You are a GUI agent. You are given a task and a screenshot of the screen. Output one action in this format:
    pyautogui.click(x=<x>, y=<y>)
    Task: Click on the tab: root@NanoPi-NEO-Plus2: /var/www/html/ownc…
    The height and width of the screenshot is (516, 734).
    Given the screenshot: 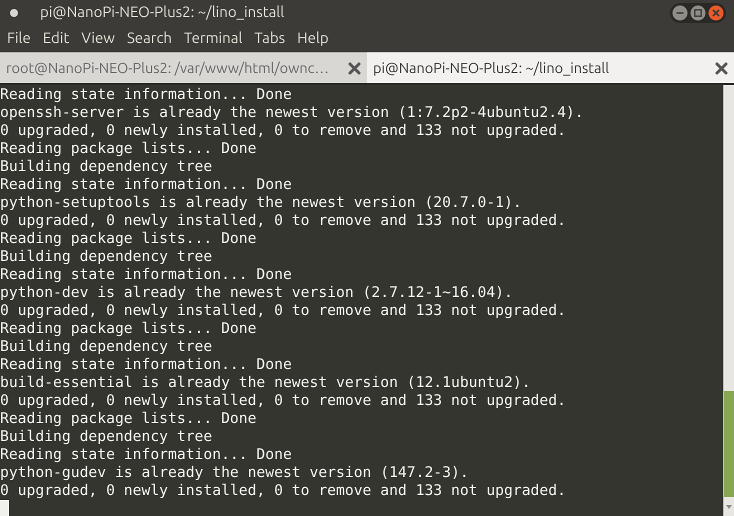 What is the action you would take?
    pyautogui.click(x=183, y=67)
    